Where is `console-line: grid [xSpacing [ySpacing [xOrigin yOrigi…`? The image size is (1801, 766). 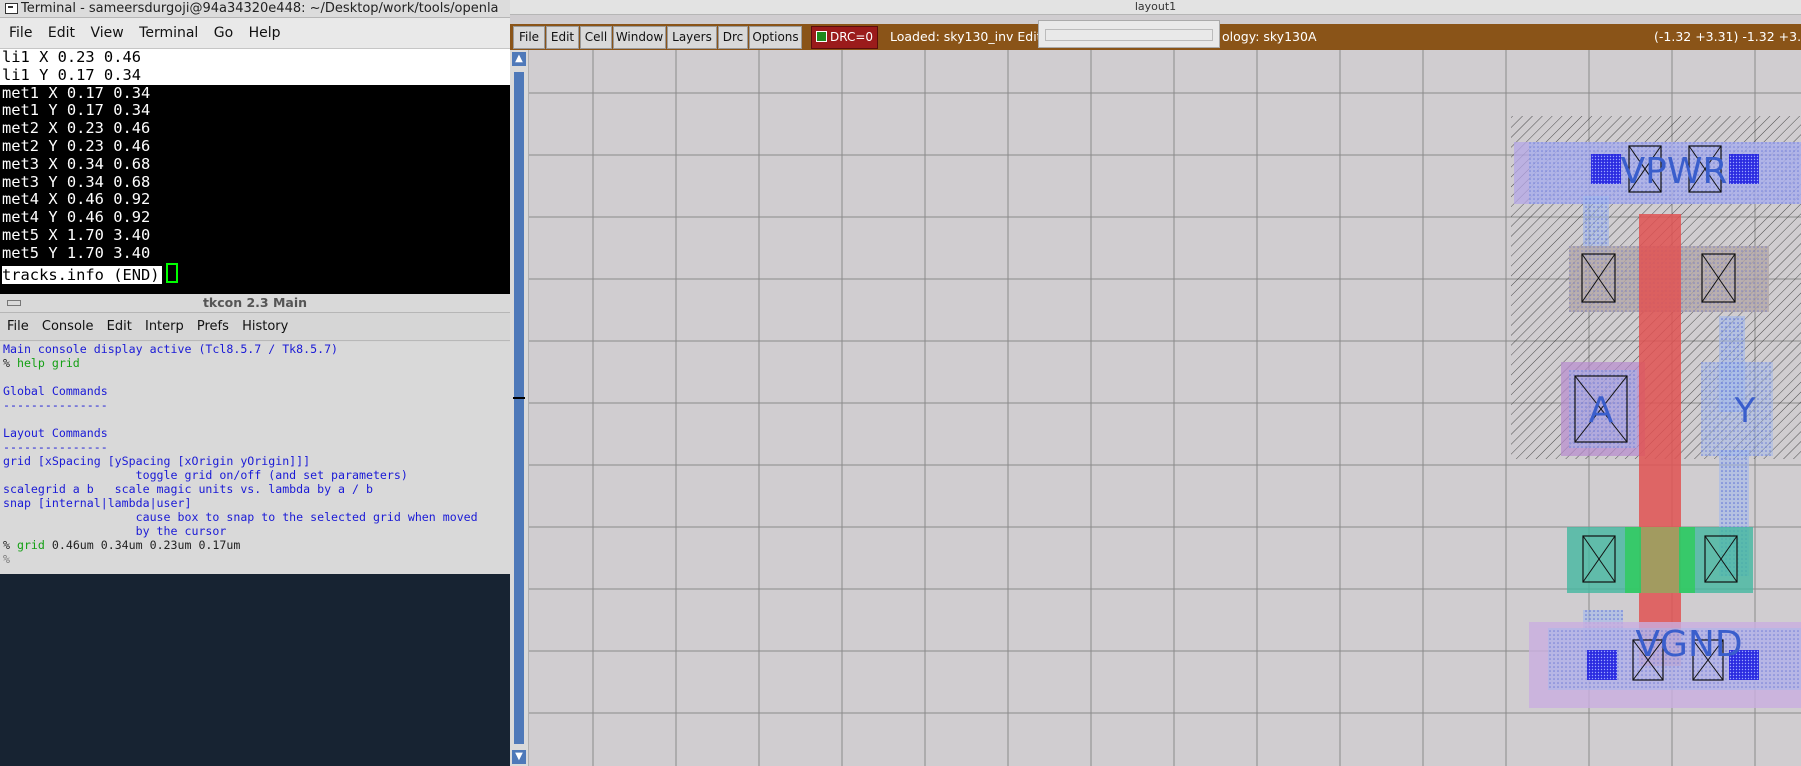
console-line: grid [xSpacing [ySpacing [xOrigin yOrigi… is located at coordinates (157, 461).